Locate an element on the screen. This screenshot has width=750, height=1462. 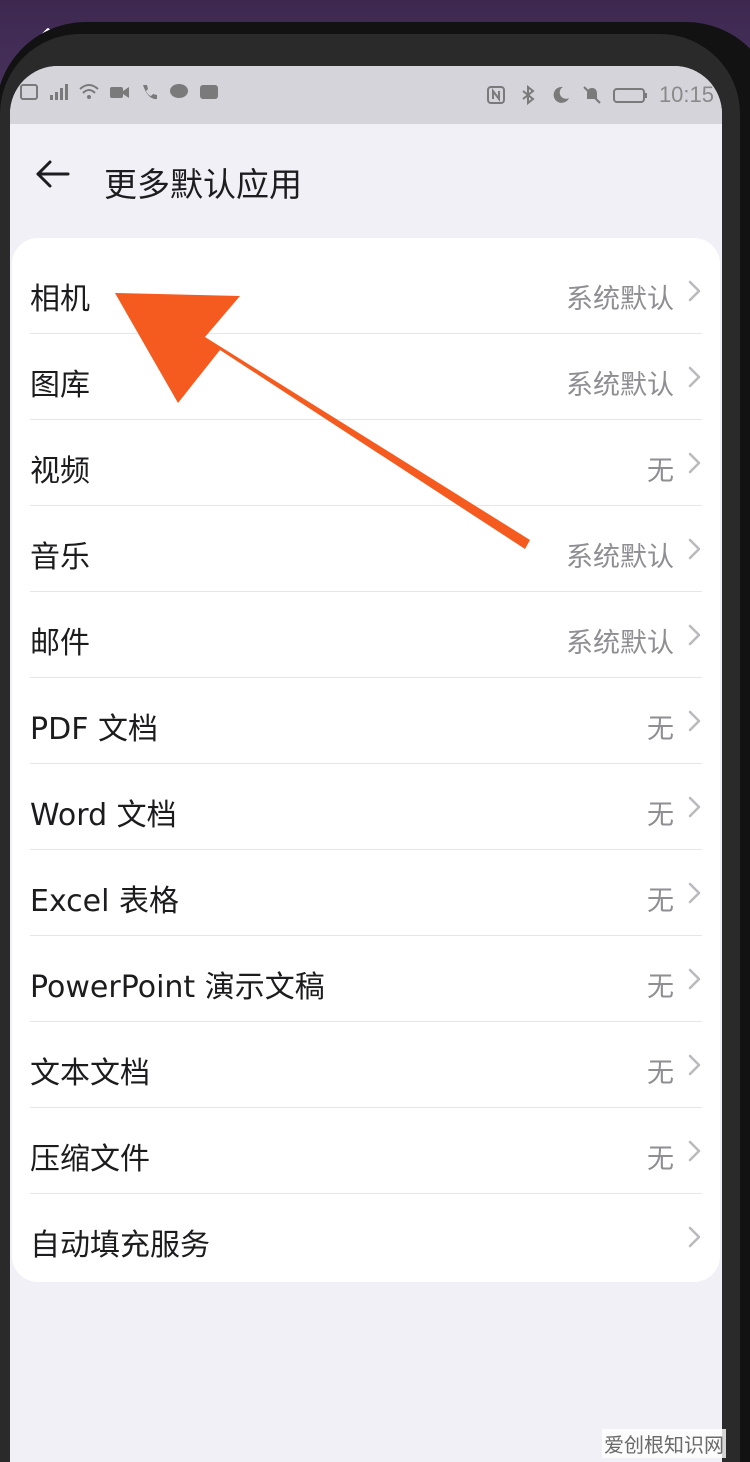
list-item: 音乐 系统默认 is located at coordinates (366, 549).